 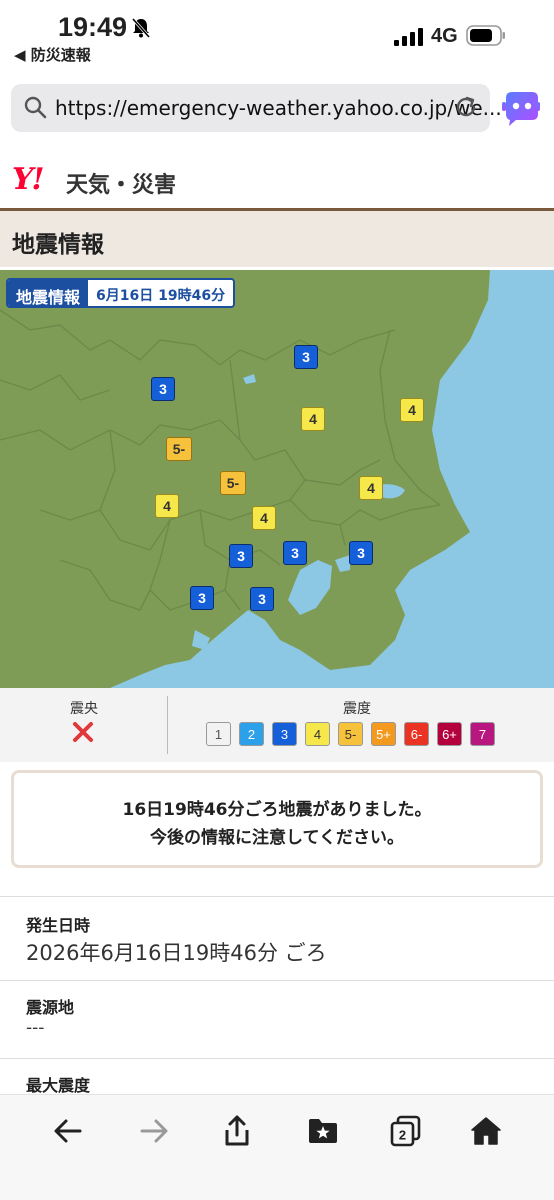 What do you see at coordinates (277, 810) in the screenshot?
I see `notice-line-1: 16日19時46分ごろ地震がありました。` at bounding box center [277, 810].